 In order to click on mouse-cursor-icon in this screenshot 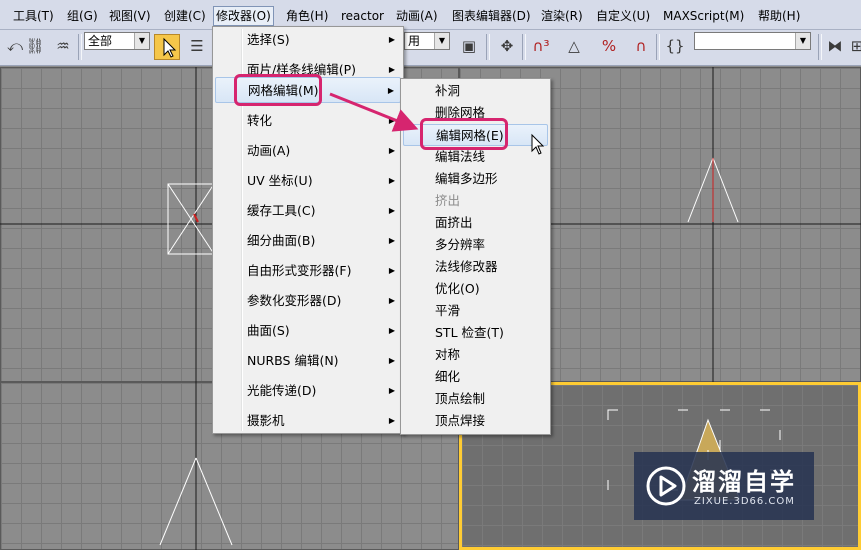, I will do `click(538, 144)`.